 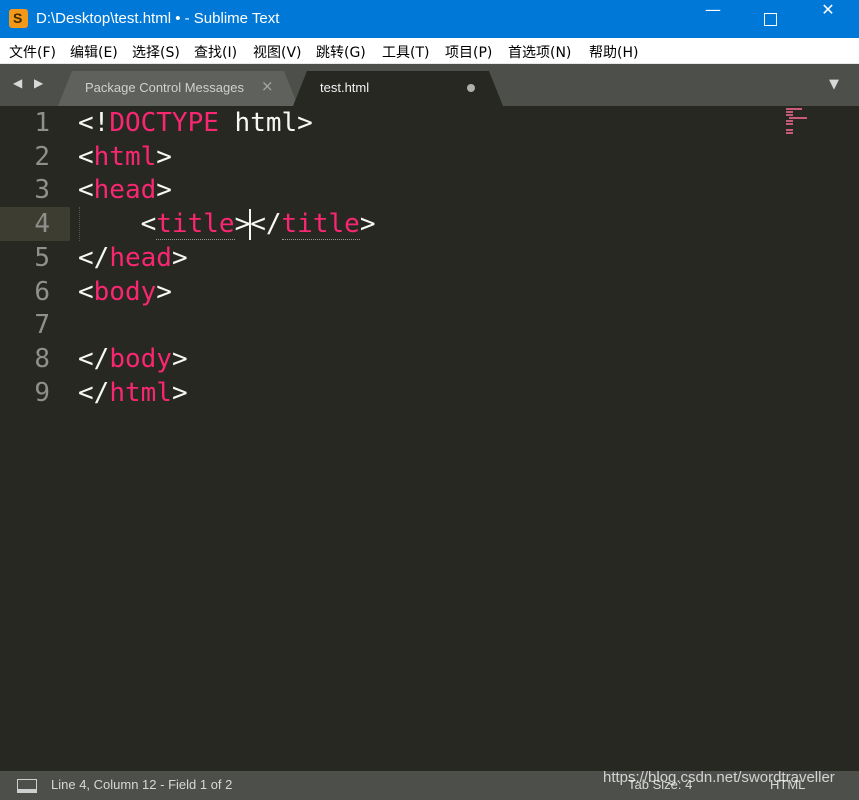 What do you see at coordinates (32, 52) in the screenshot?
I see `menu-file: 文件(F)` at bounding box center [32, 52].